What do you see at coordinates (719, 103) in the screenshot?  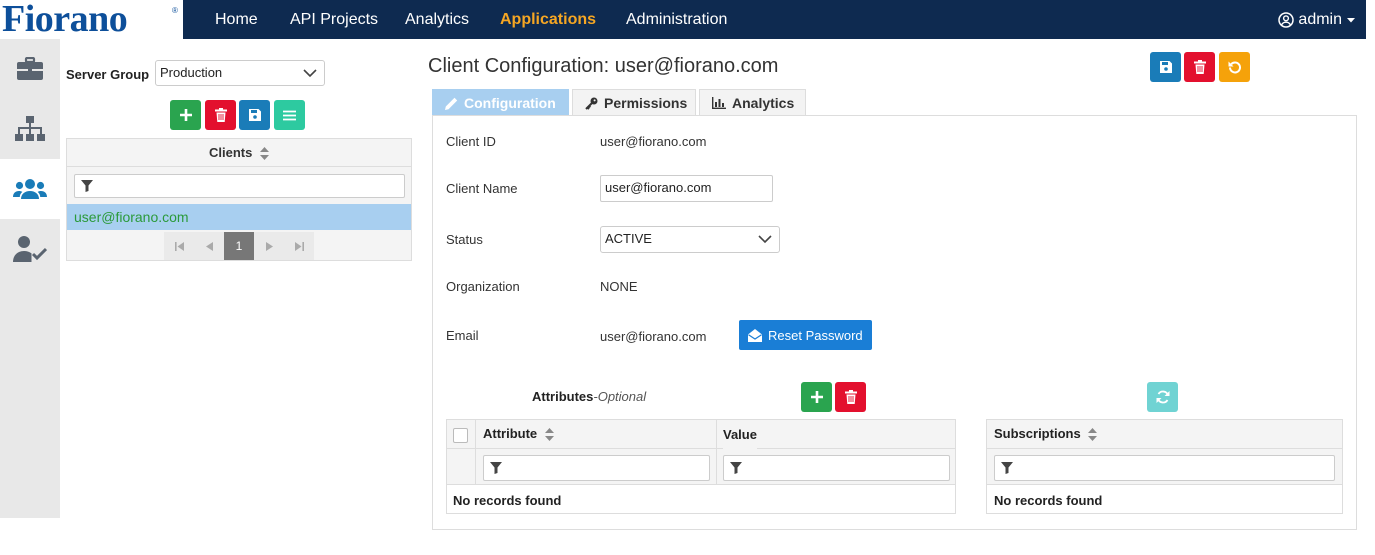 I see `bar-chart-icon` at bounding box center [719, 103].